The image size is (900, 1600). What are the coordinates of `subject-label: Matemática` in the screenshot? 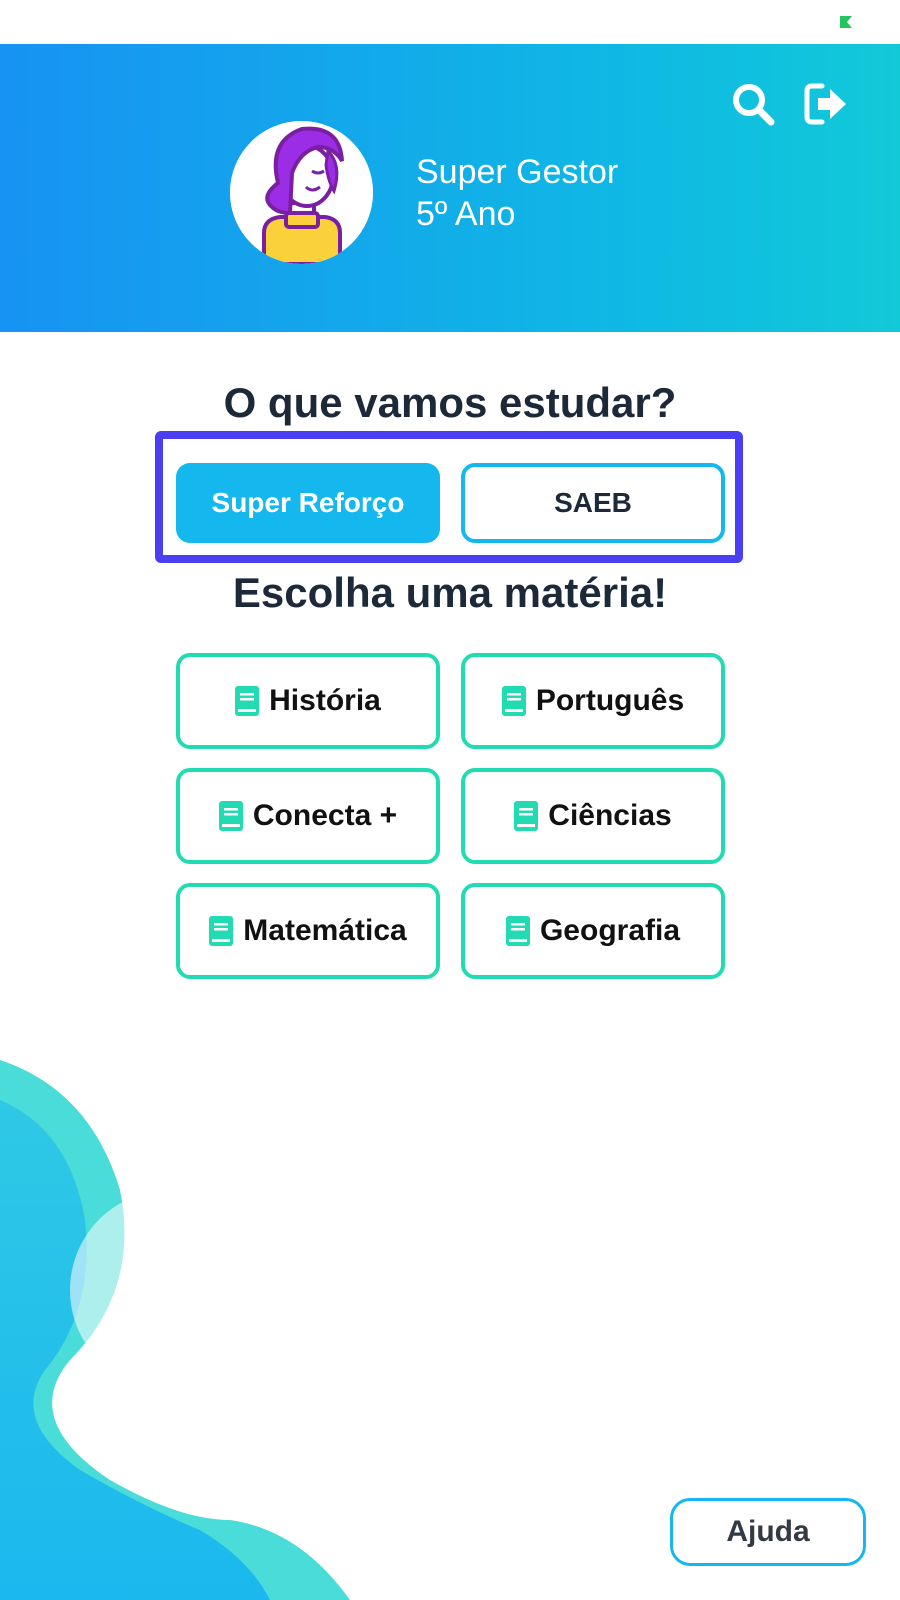 It's located at (325, 930).